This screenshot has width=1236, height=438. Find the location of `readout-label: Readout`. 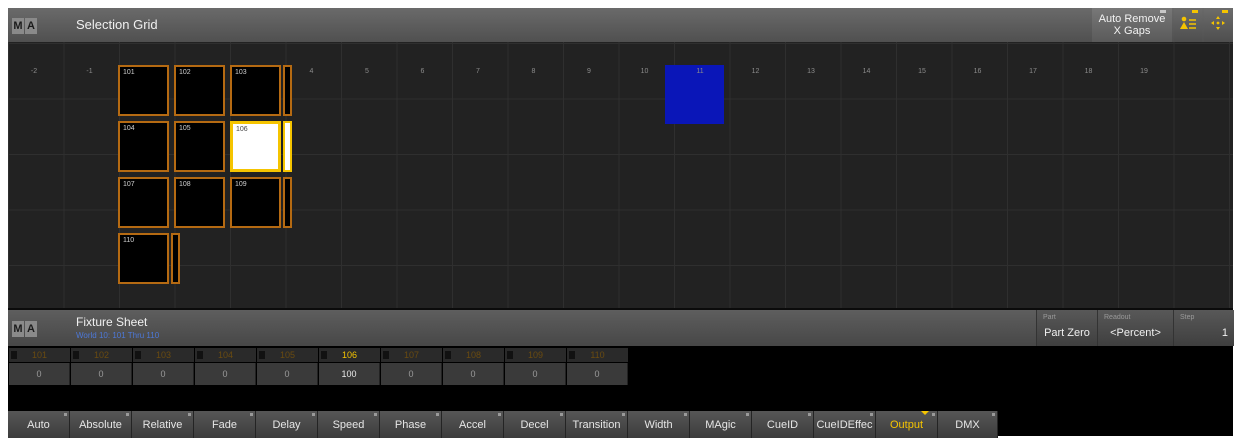

readout-label: Readout is located at coordinates (1117, 317).